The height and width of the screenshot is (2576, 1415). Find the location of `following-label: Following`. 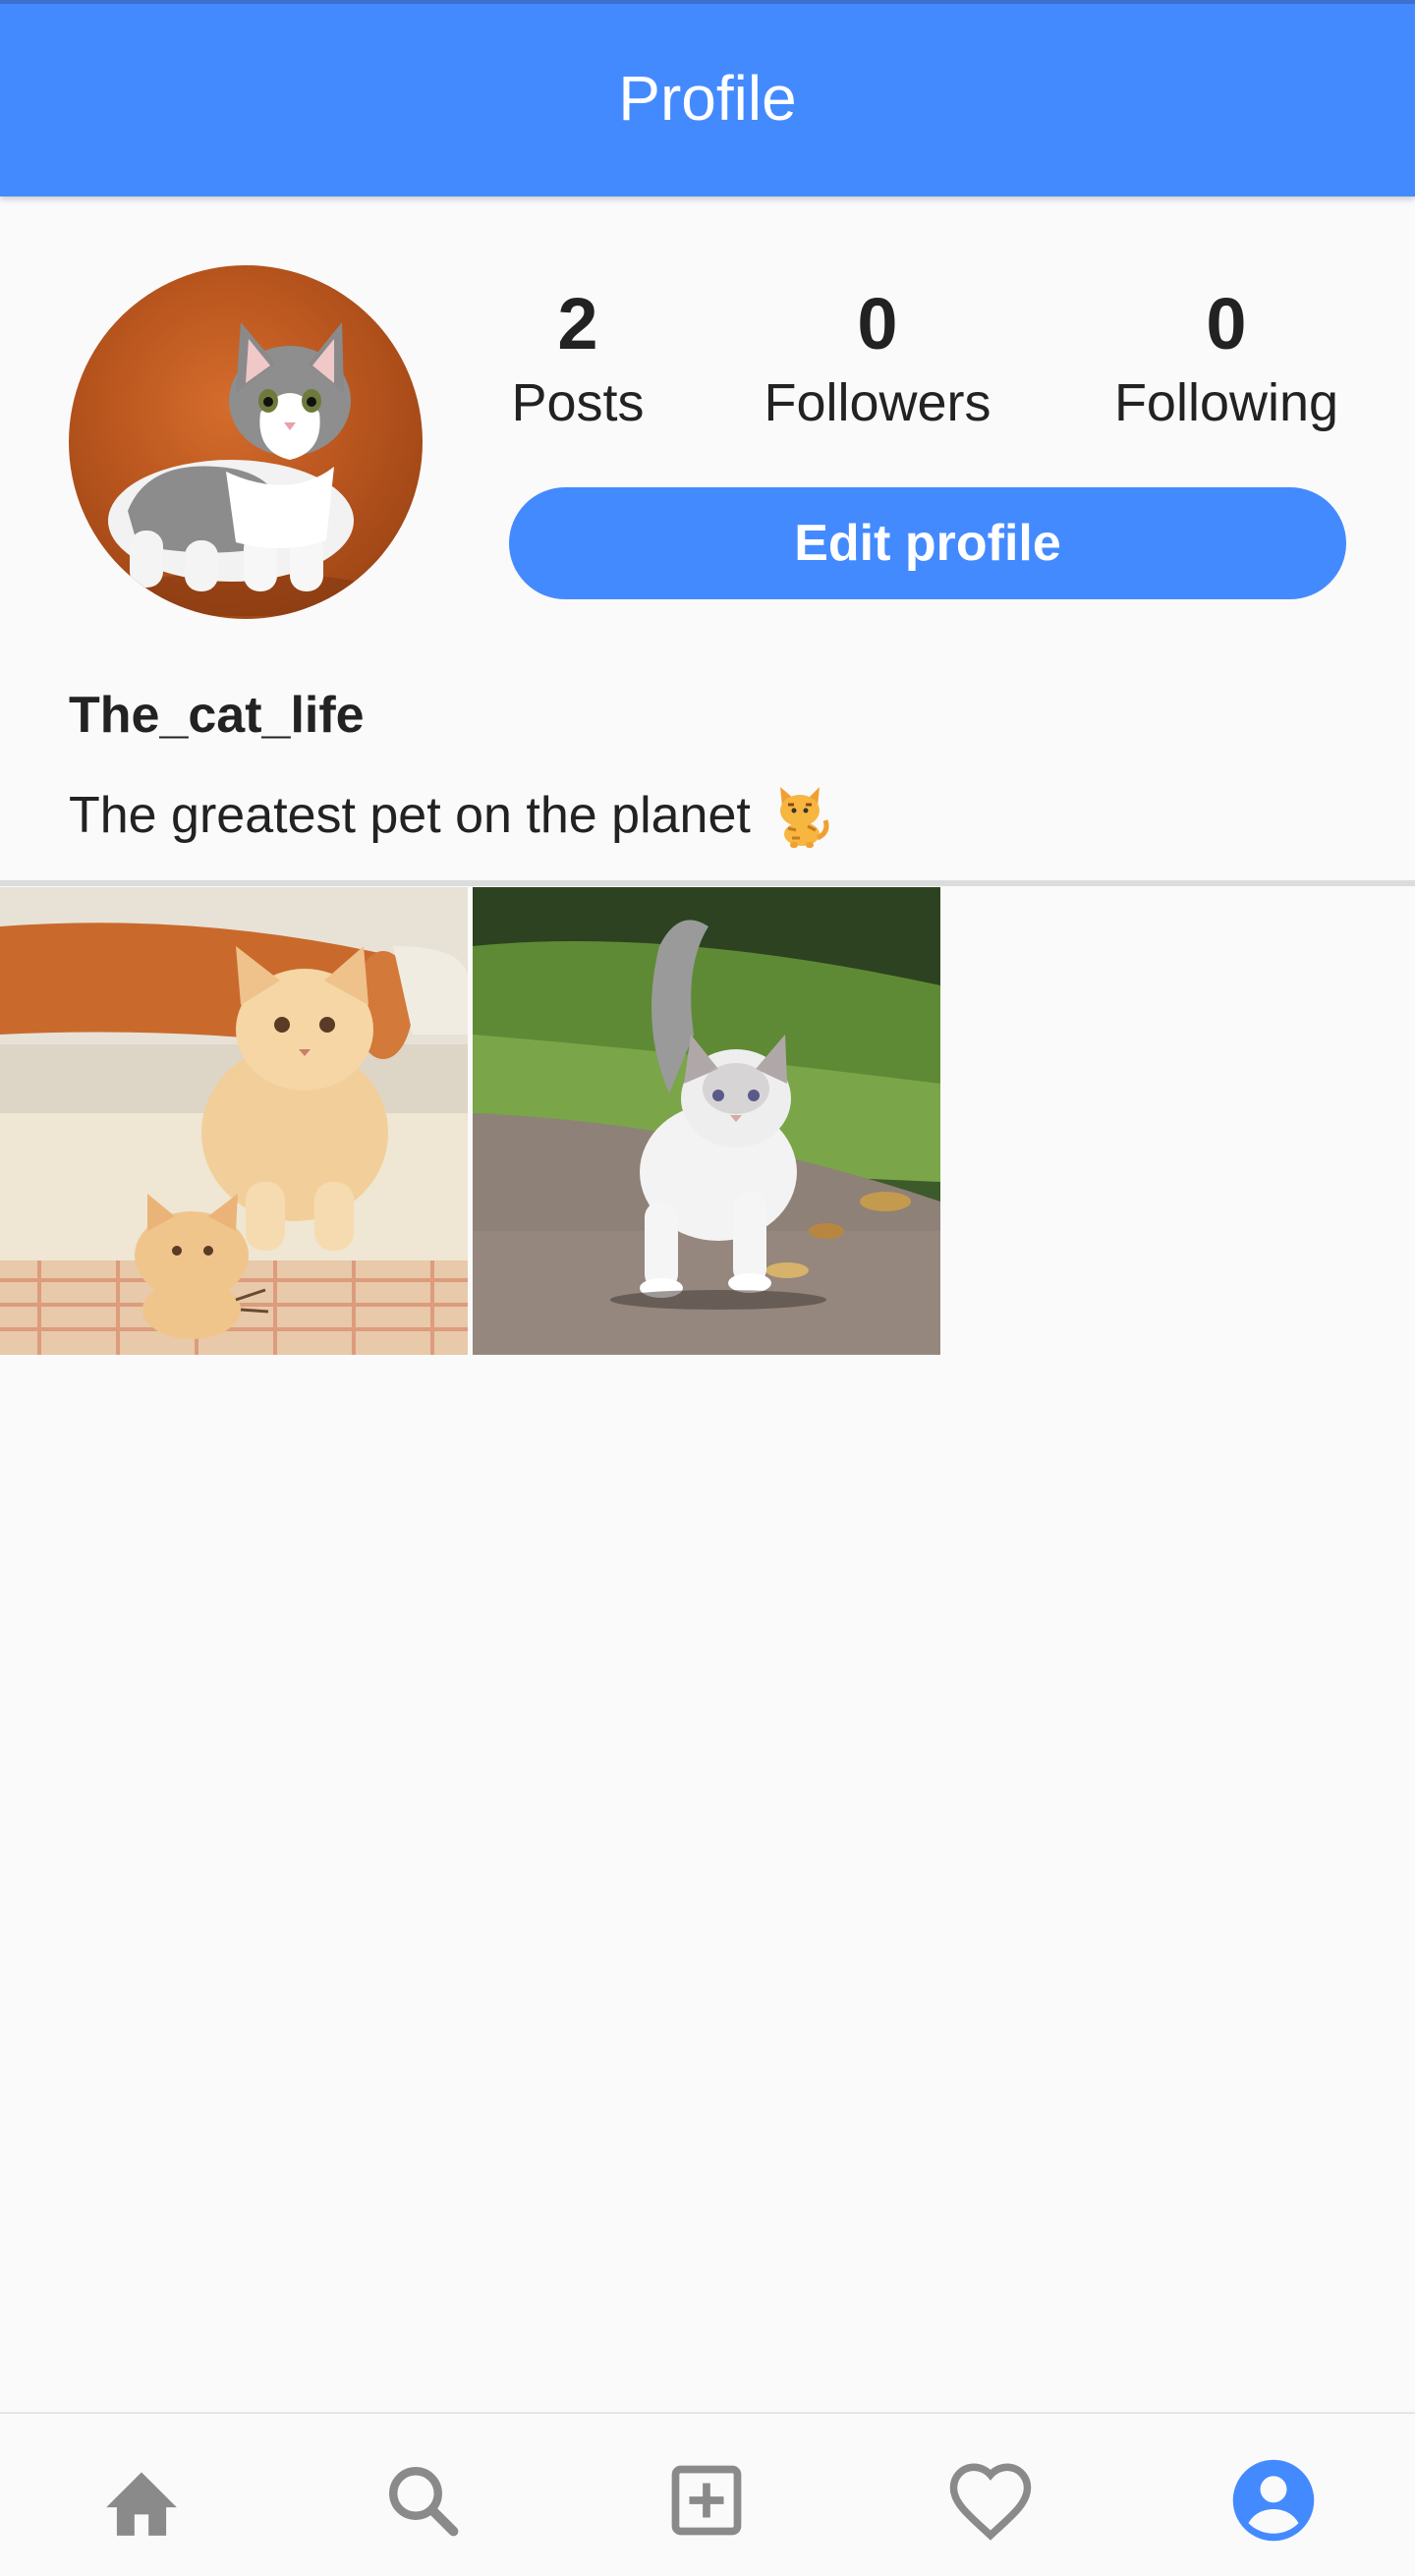

following-label: Following is located at coordinates (1226, 402).